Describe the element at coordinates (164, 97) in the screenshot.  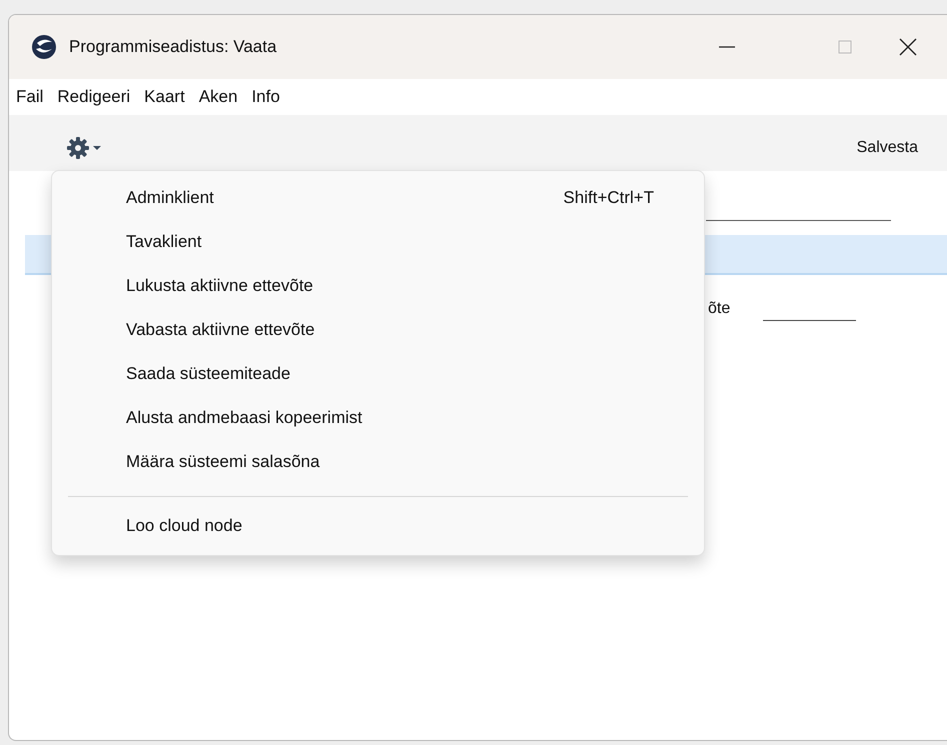
I see `menu-bar-item: Kaart` at that location.